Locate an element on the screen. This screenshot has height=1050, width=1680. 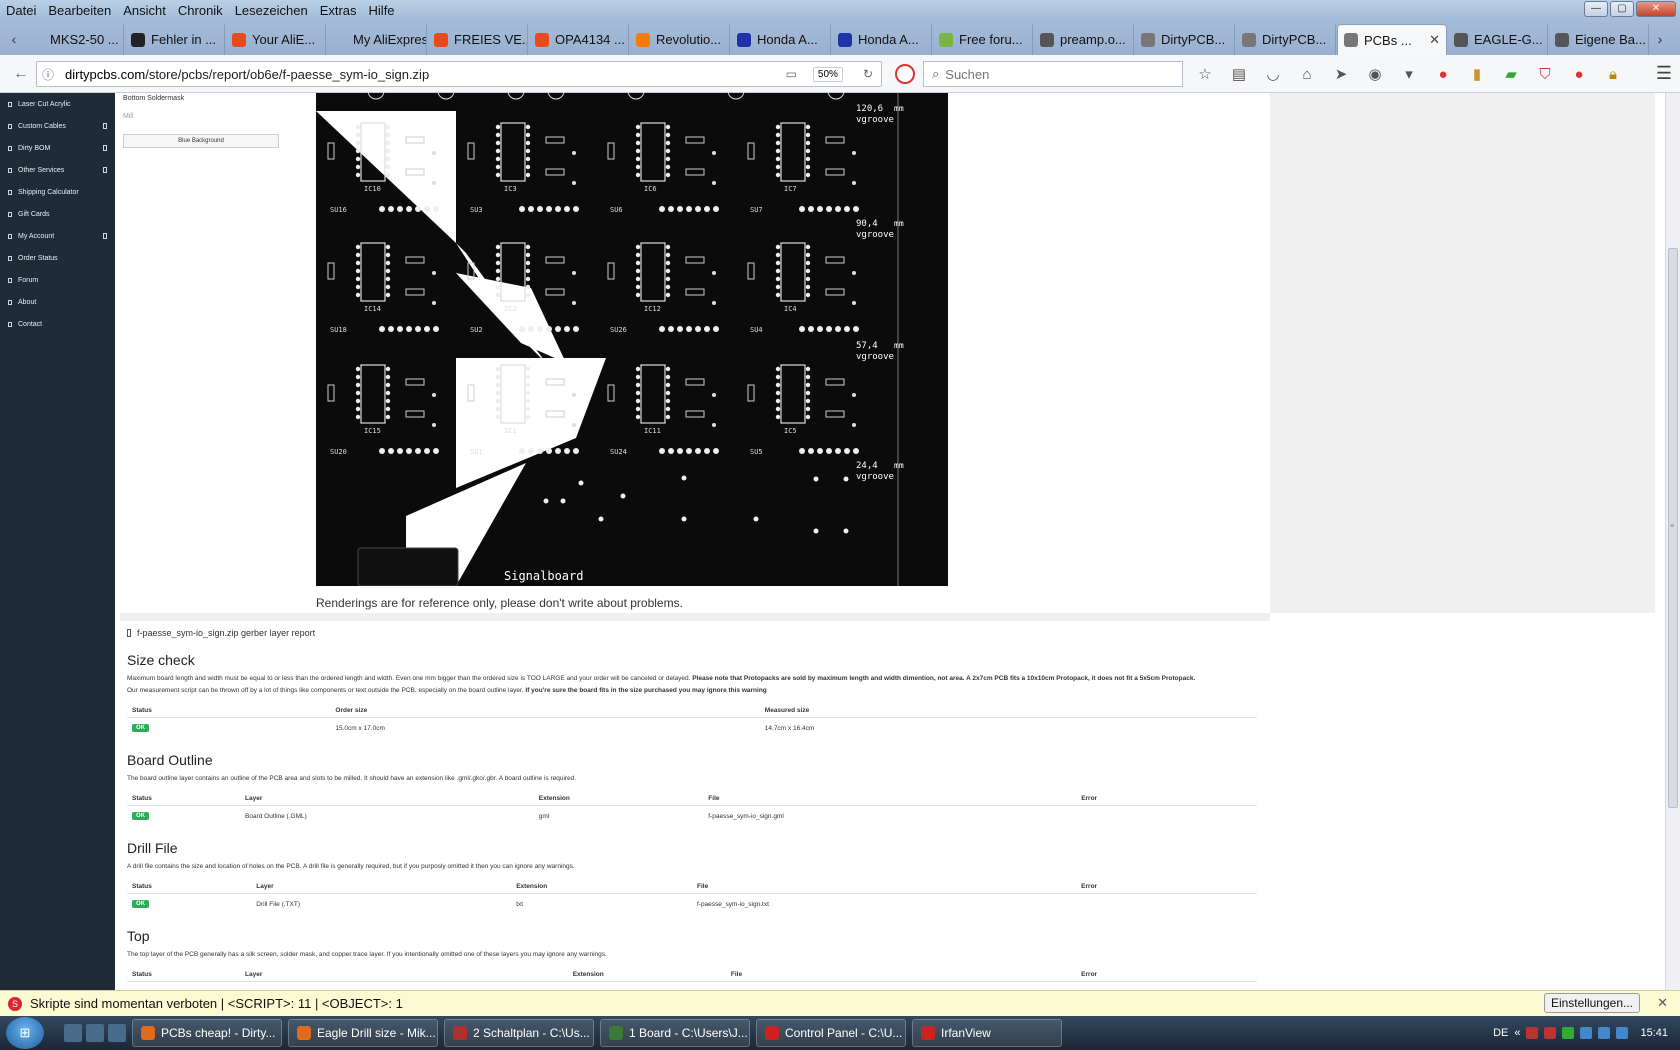
tray-network-icon is located at coordinates (1586, 1033).